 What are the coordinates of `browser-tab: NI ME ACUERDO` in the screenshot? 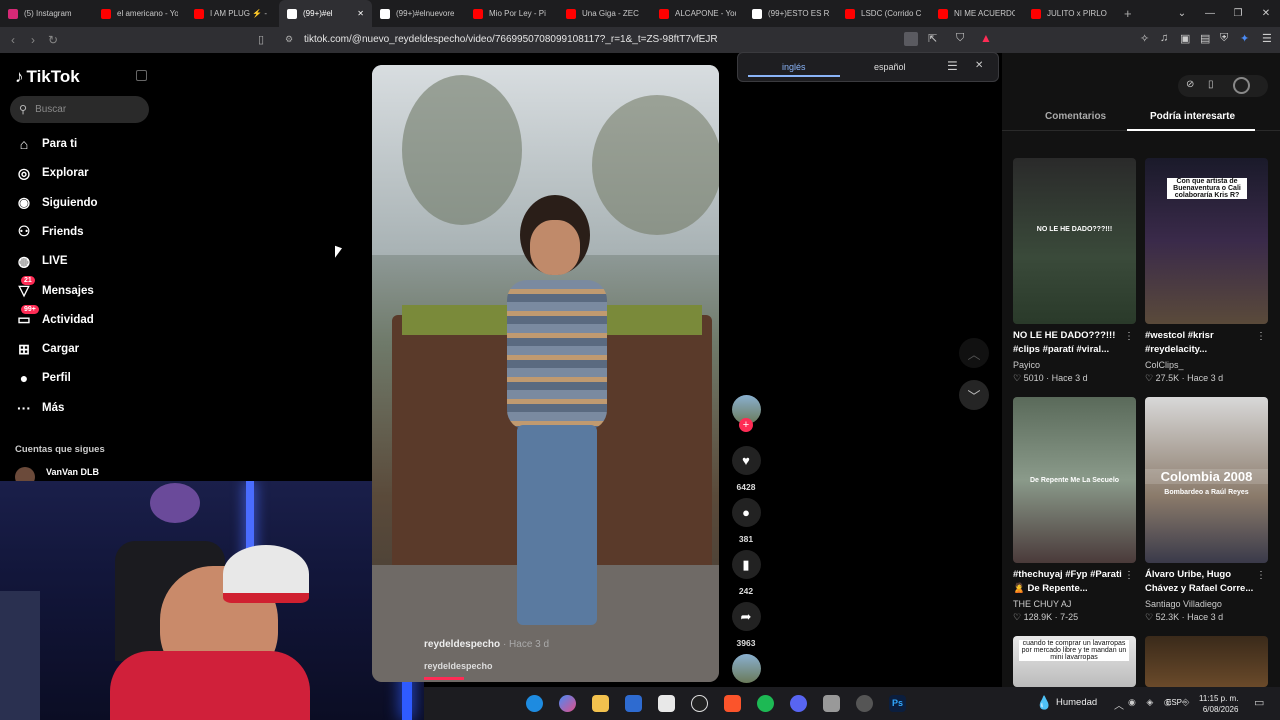 It's located at (976, 13).